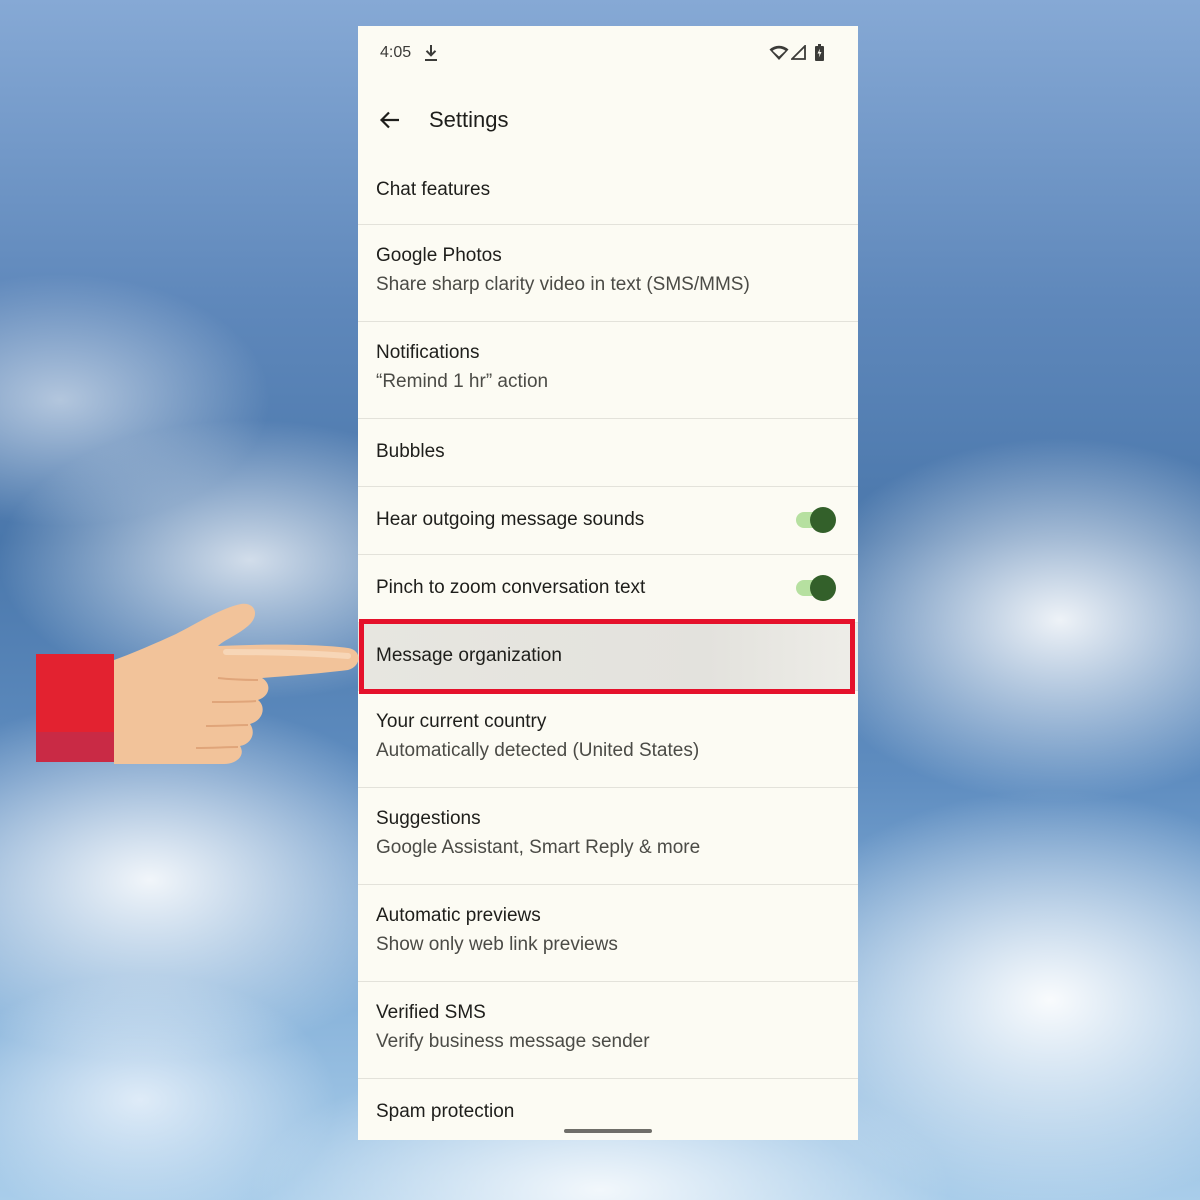  Describe the element at coordinates (431, 53) in the screenshot. I see `download-icon` at that location.